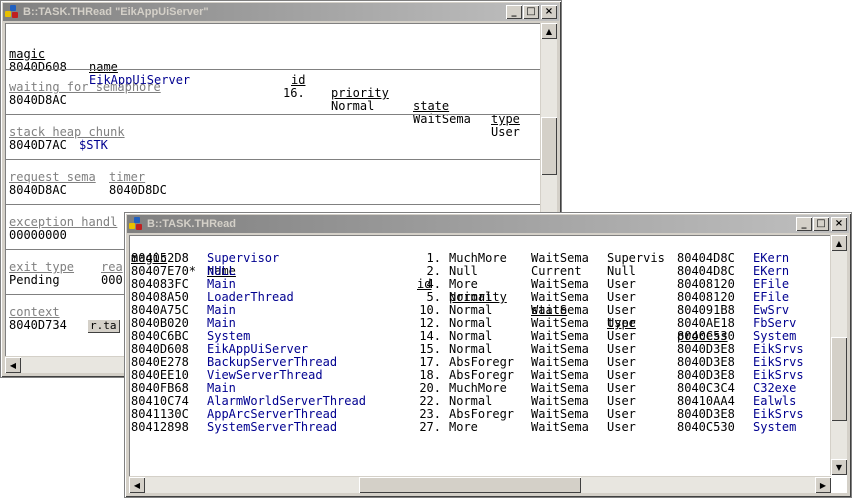 The image size is (852, 498). Describe the element at coordinates (774, 427) in the screenshot. I see `cell-owner: System` at that location.